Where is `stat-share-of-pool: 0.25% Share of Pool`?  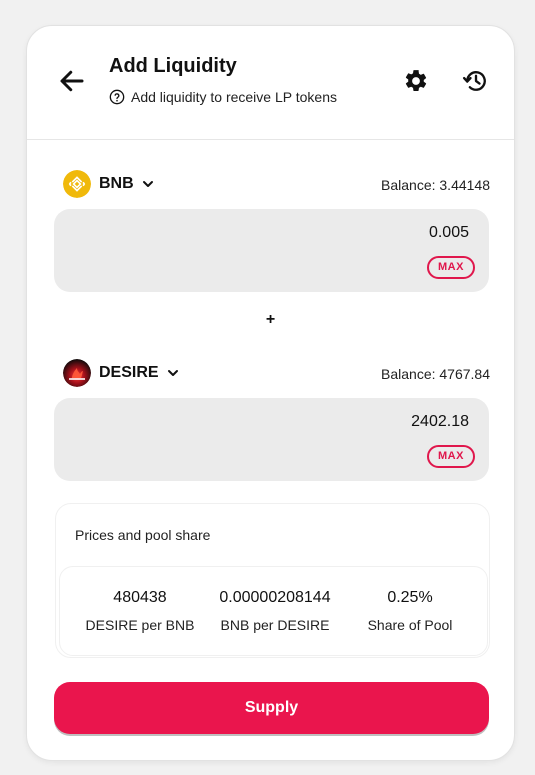
stat-share-of-pool: 0.25% Share of Pool is located at coordinates (410, 611).